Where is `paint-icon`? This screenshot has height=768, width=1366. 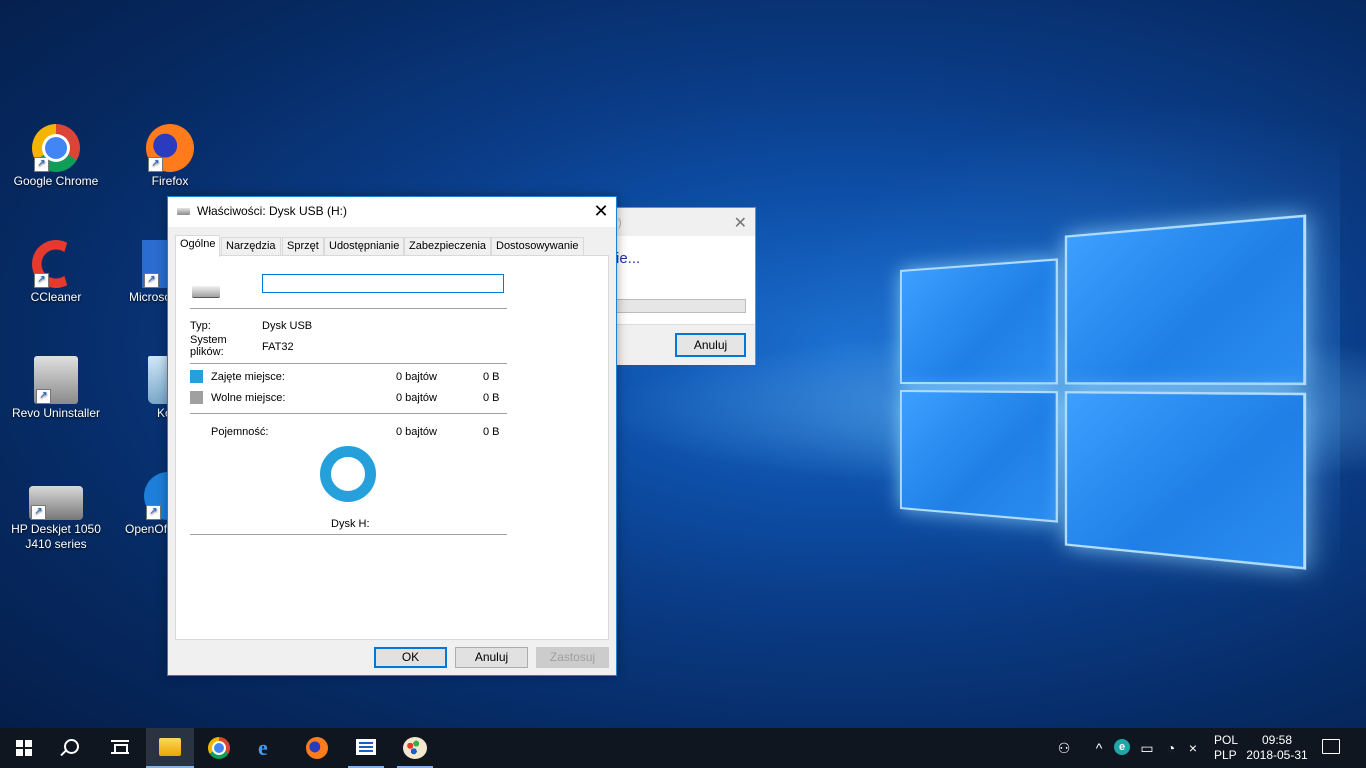 paint-icon is located at coordinates (415, 748).